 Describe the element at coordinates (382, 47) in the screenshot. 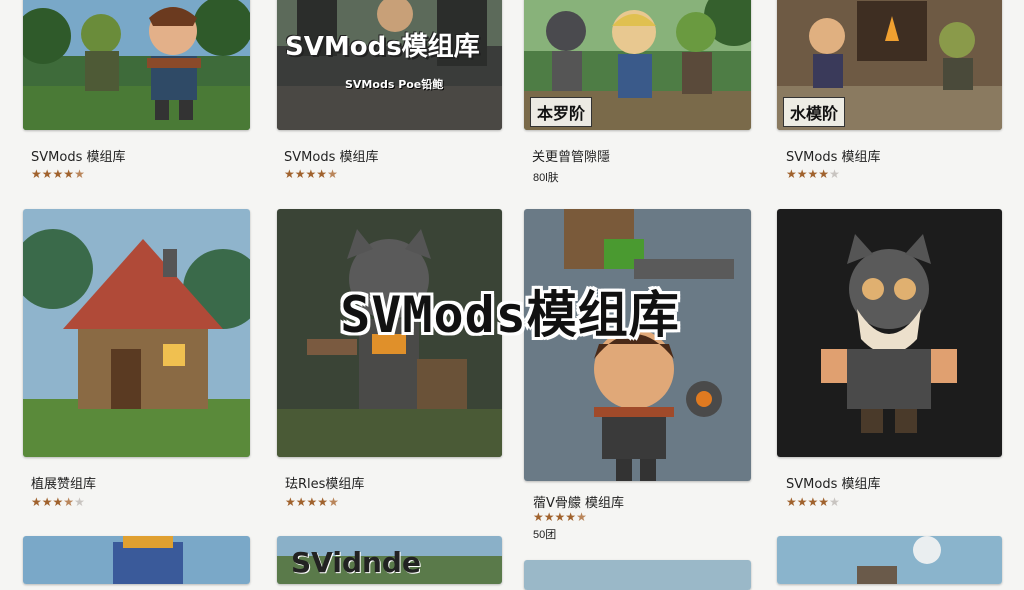

I see `thumbnail-banner-text: SVMods模组库` at that location.